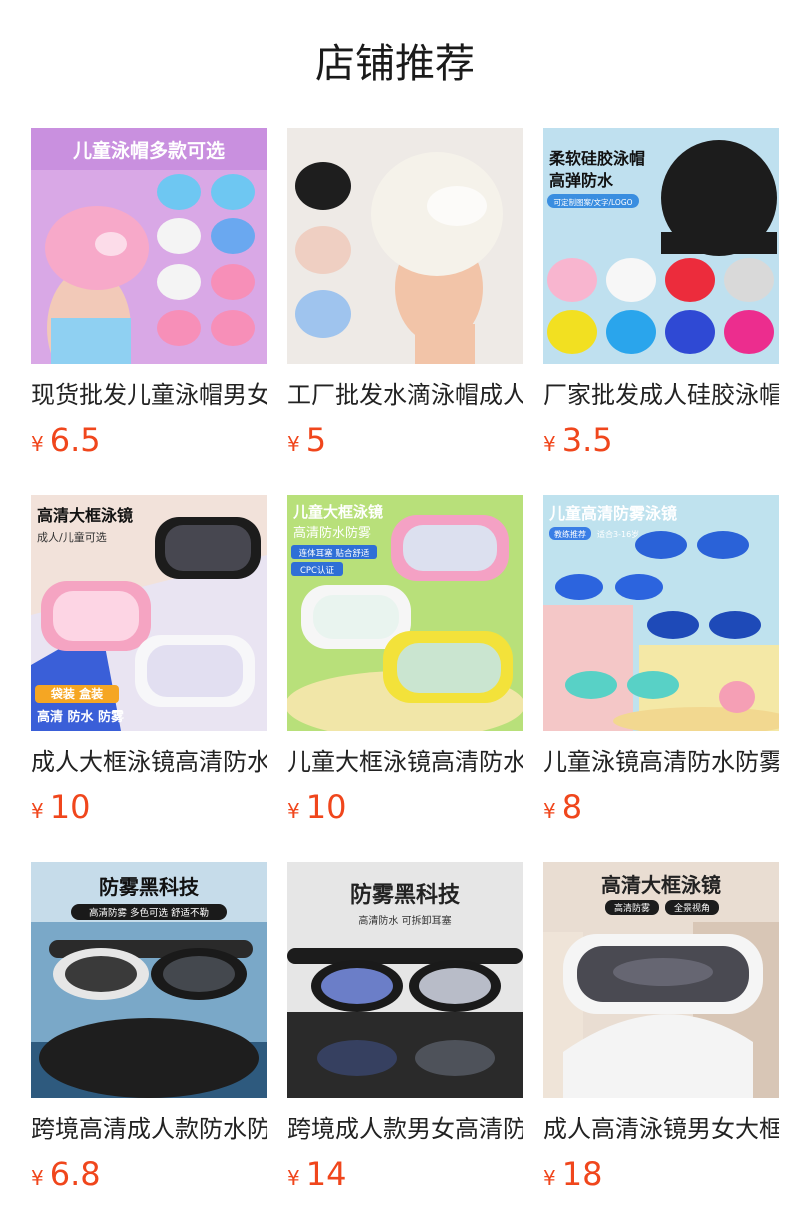 This screenshot has width=790, height=1230. I want to click on product-price: ¥14, so click(405, 1177).